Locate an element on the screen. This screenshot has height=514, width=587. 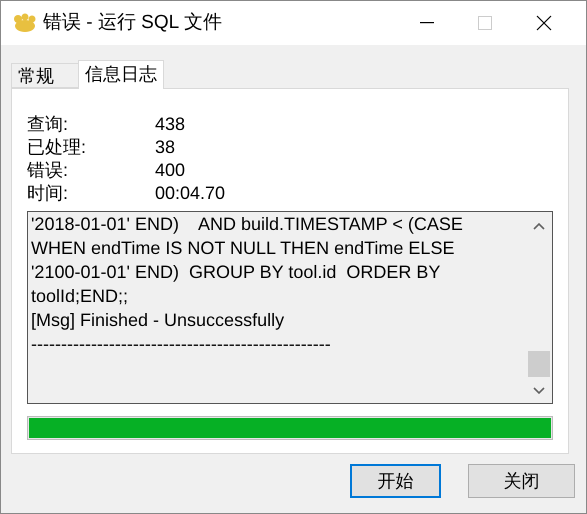
stat-value: 438 is located at coordinates (170, 124).